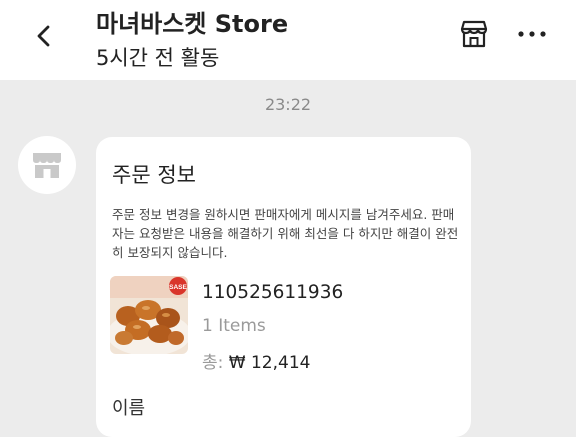  What do you see at coordinates (149, 315) in the screenshot?
I see `product-thumbnail: SASE` at bounding box center [149, 315].